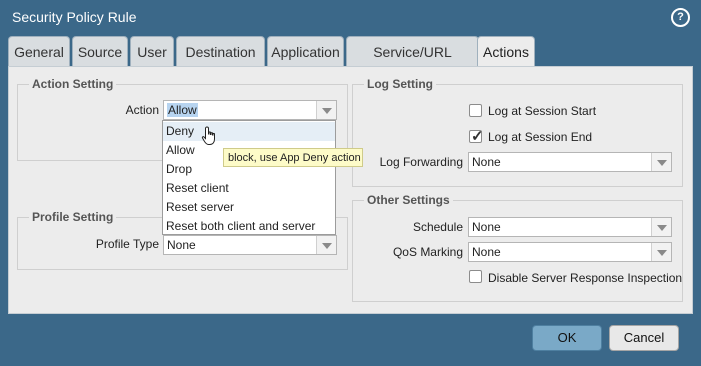  I want to click on other-settings-legend: Other Settings, so click(408, 200).